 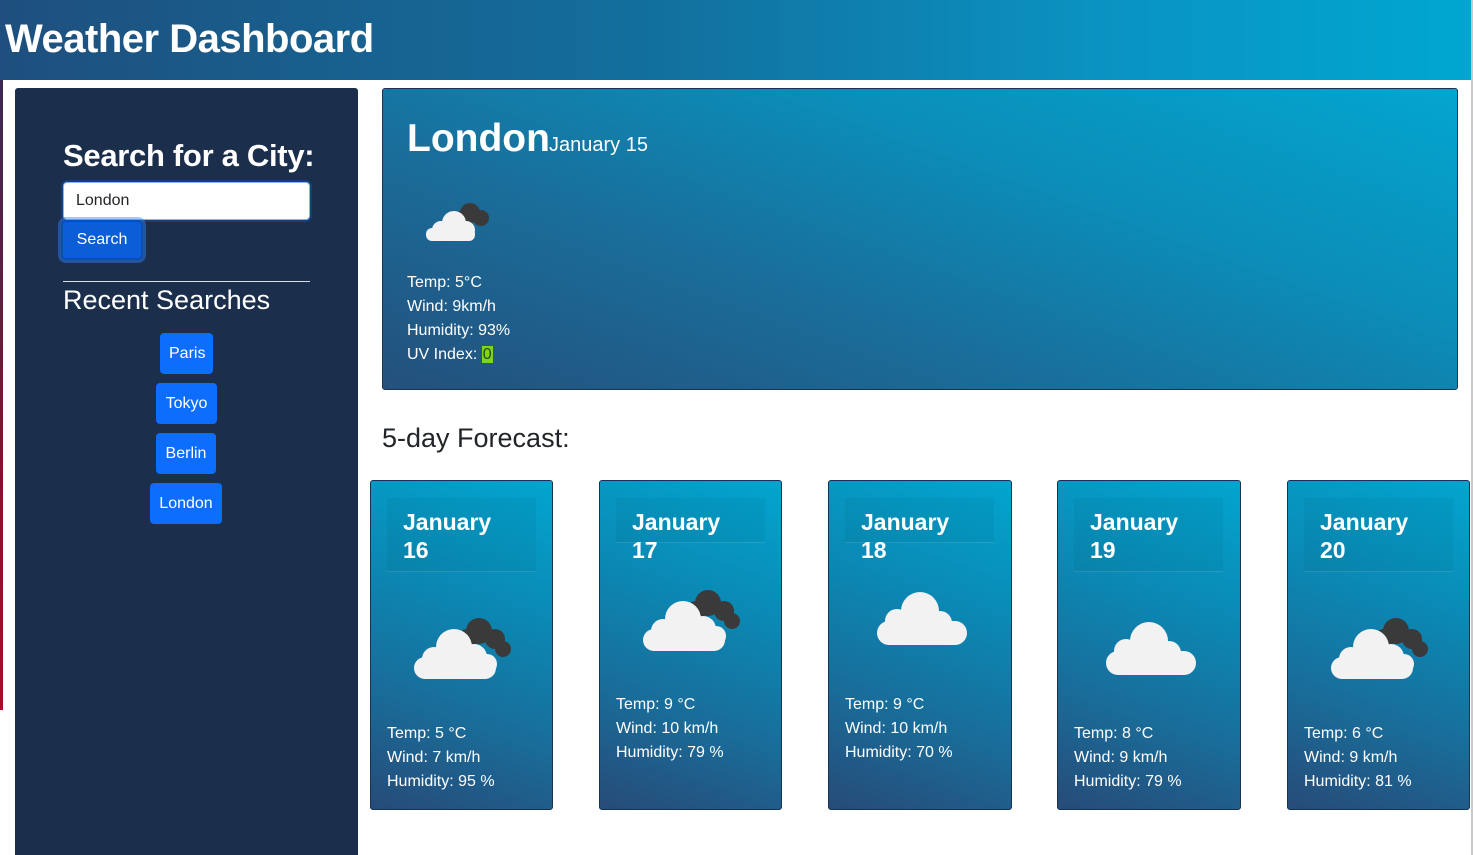 I want to click on window-edge, so click(x=1, y=355).